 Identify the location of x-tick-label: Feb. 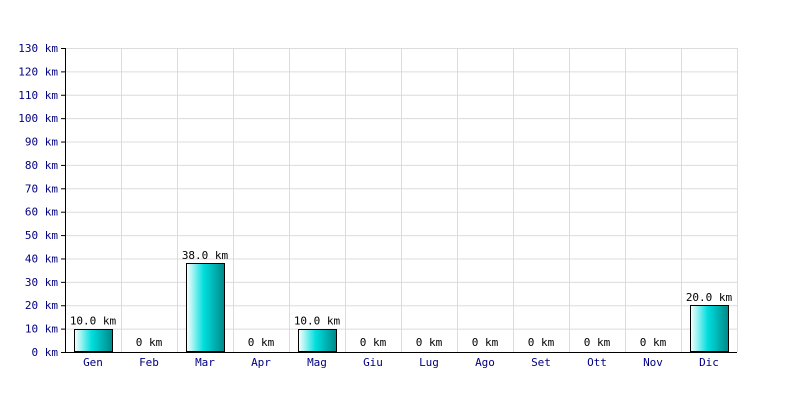
(149, 362).